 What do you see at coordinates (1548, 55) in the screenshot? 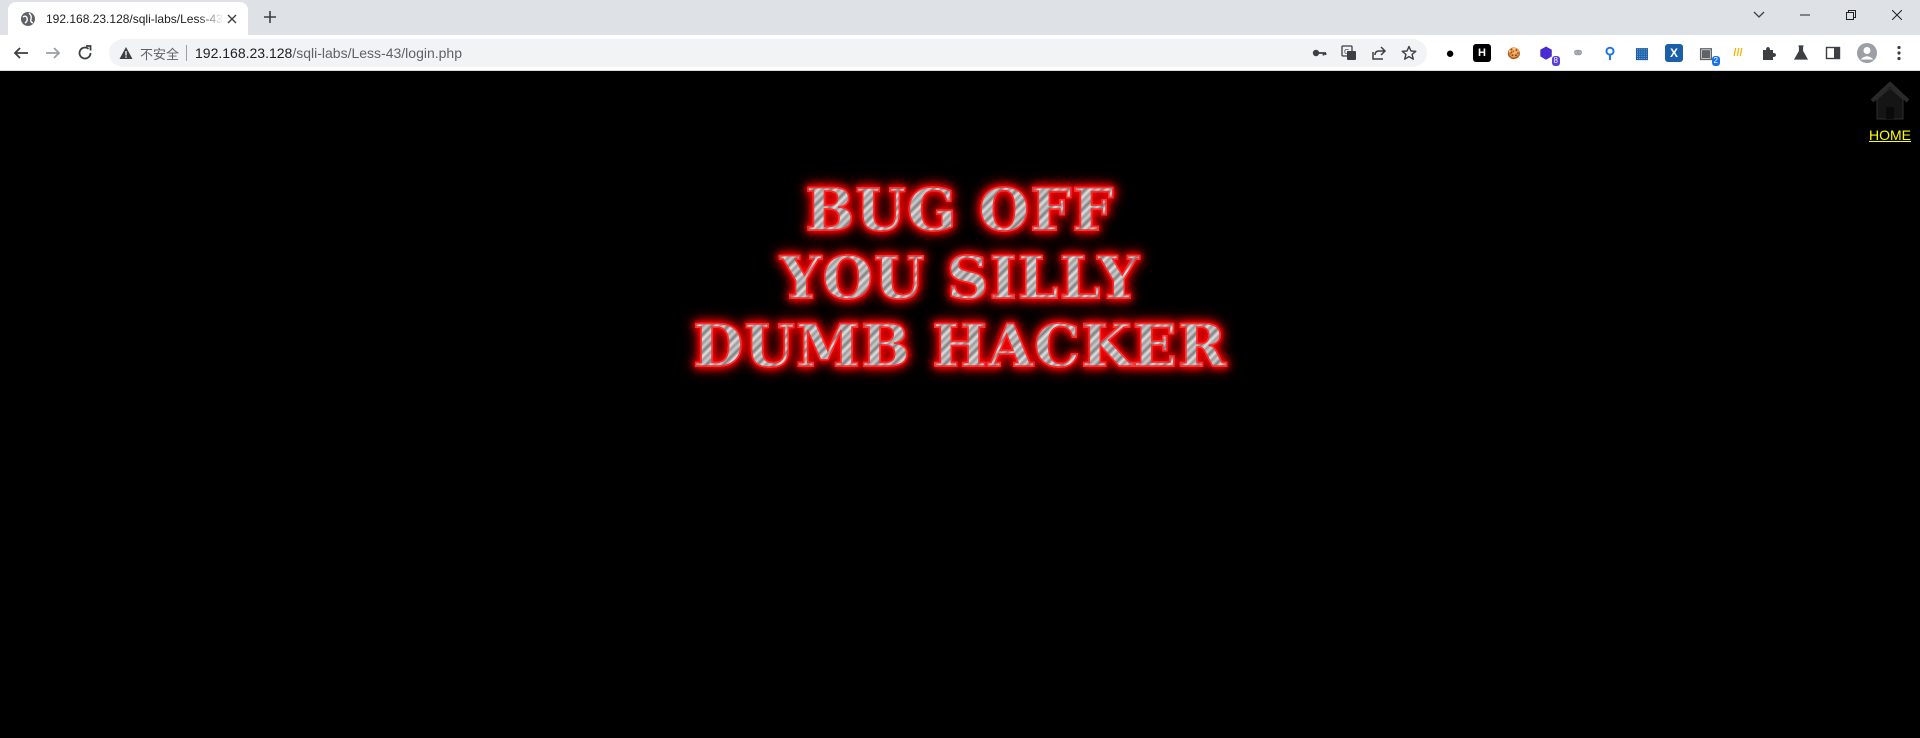
I see `hexagon-extension-icon: ⬢ 8` at bounding box center [1548, 55].